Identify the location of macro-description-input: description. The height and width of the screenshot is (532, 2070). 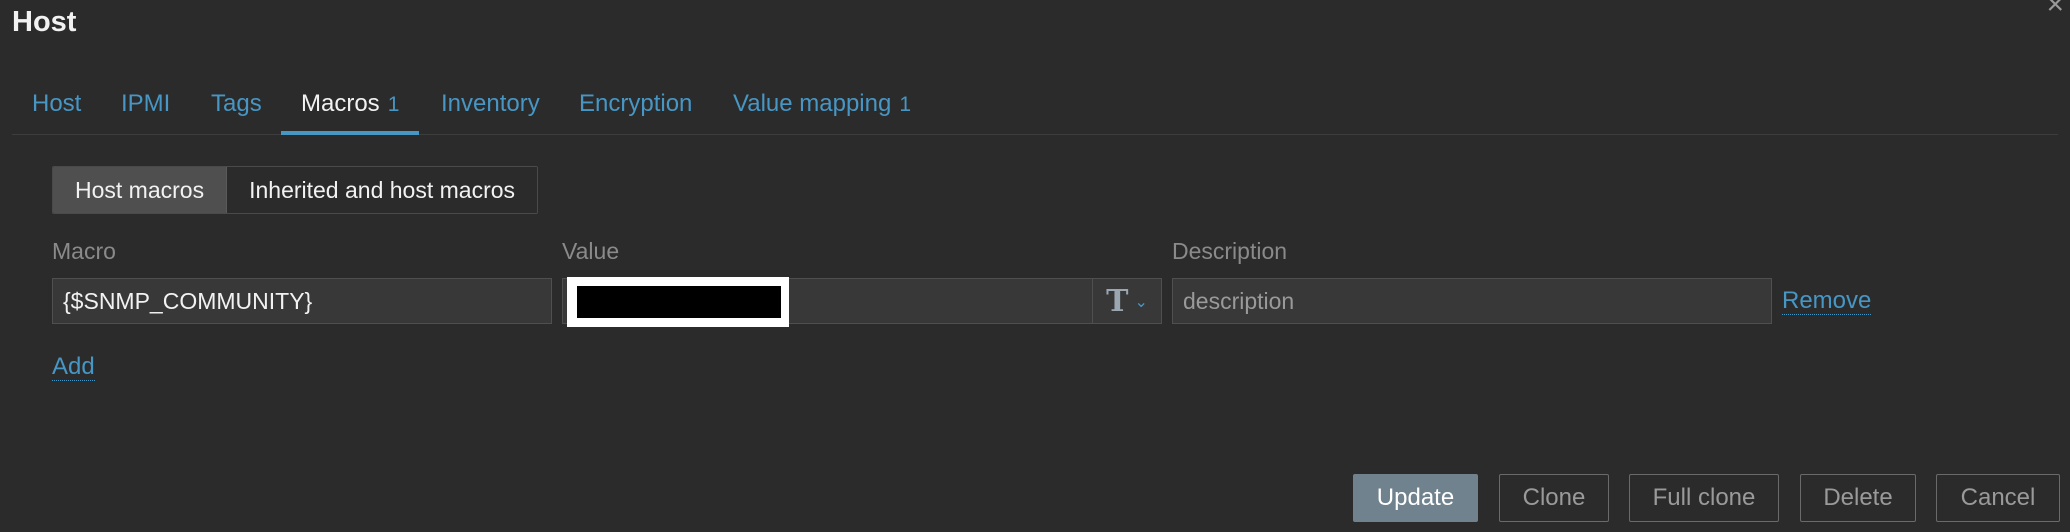
(1472, 301).